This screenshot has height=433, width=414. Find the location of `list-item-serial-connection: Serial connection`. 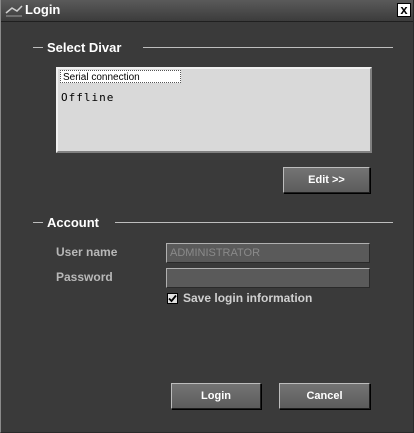

list-item-serial-connection: Serial connection is located at coordinates (120, 76).